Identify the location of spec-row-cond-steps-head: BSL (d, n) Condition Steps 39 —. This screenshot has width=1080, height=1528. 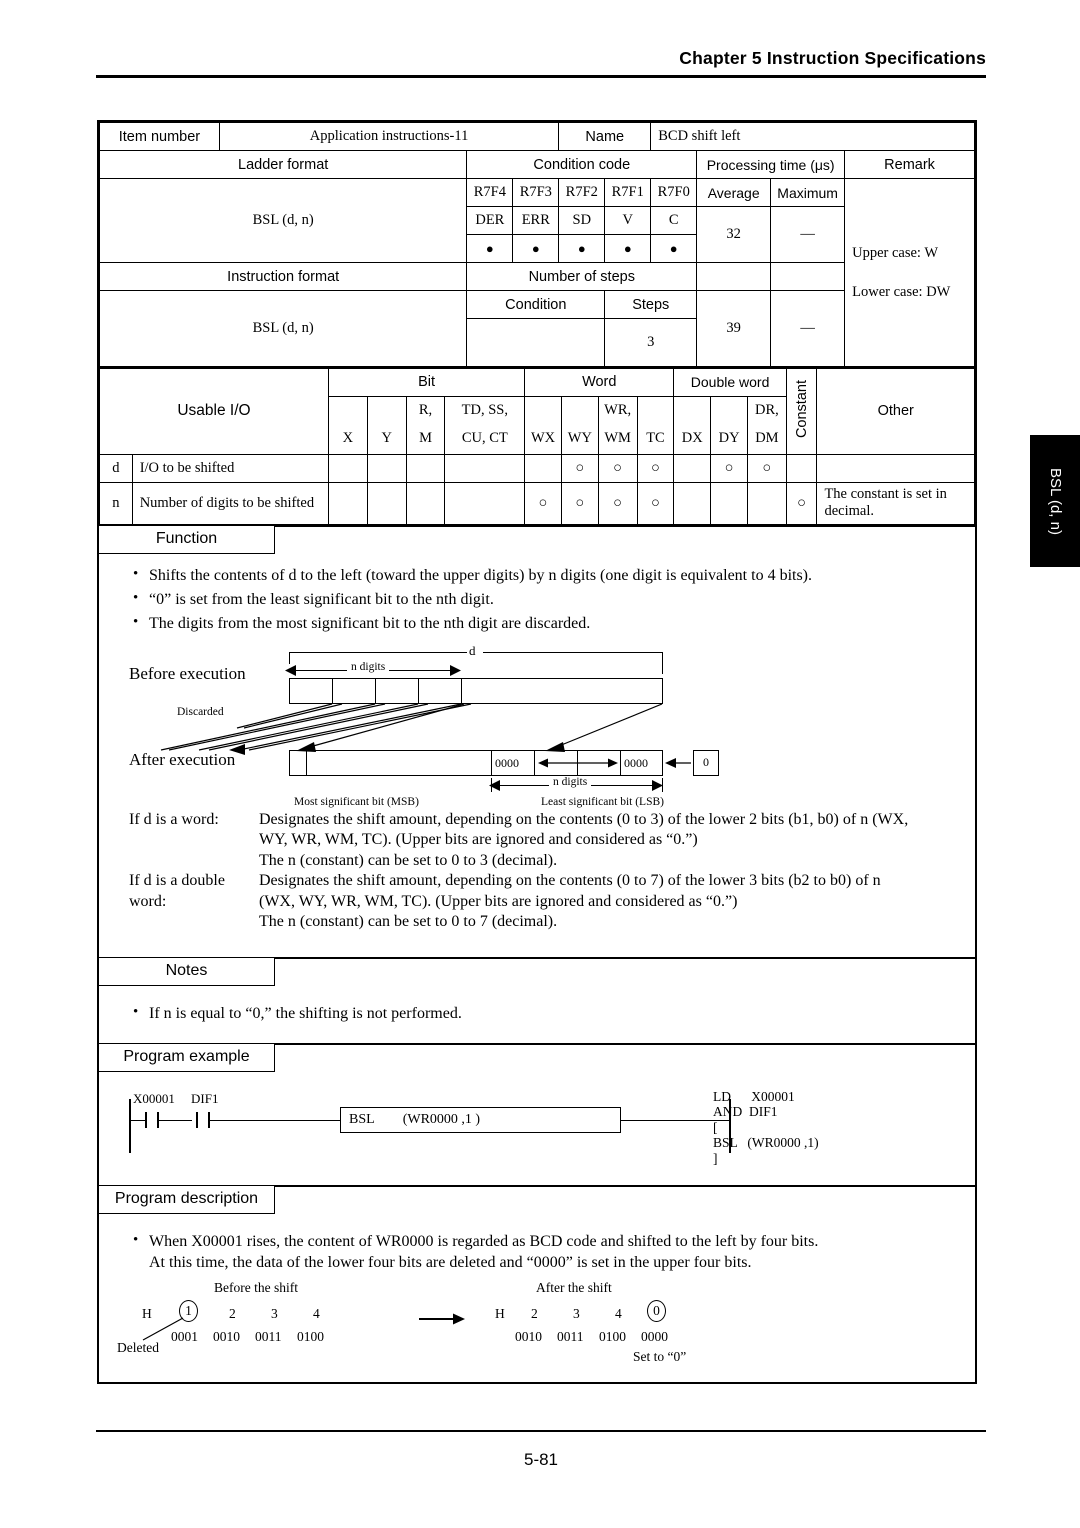
(536, 328).